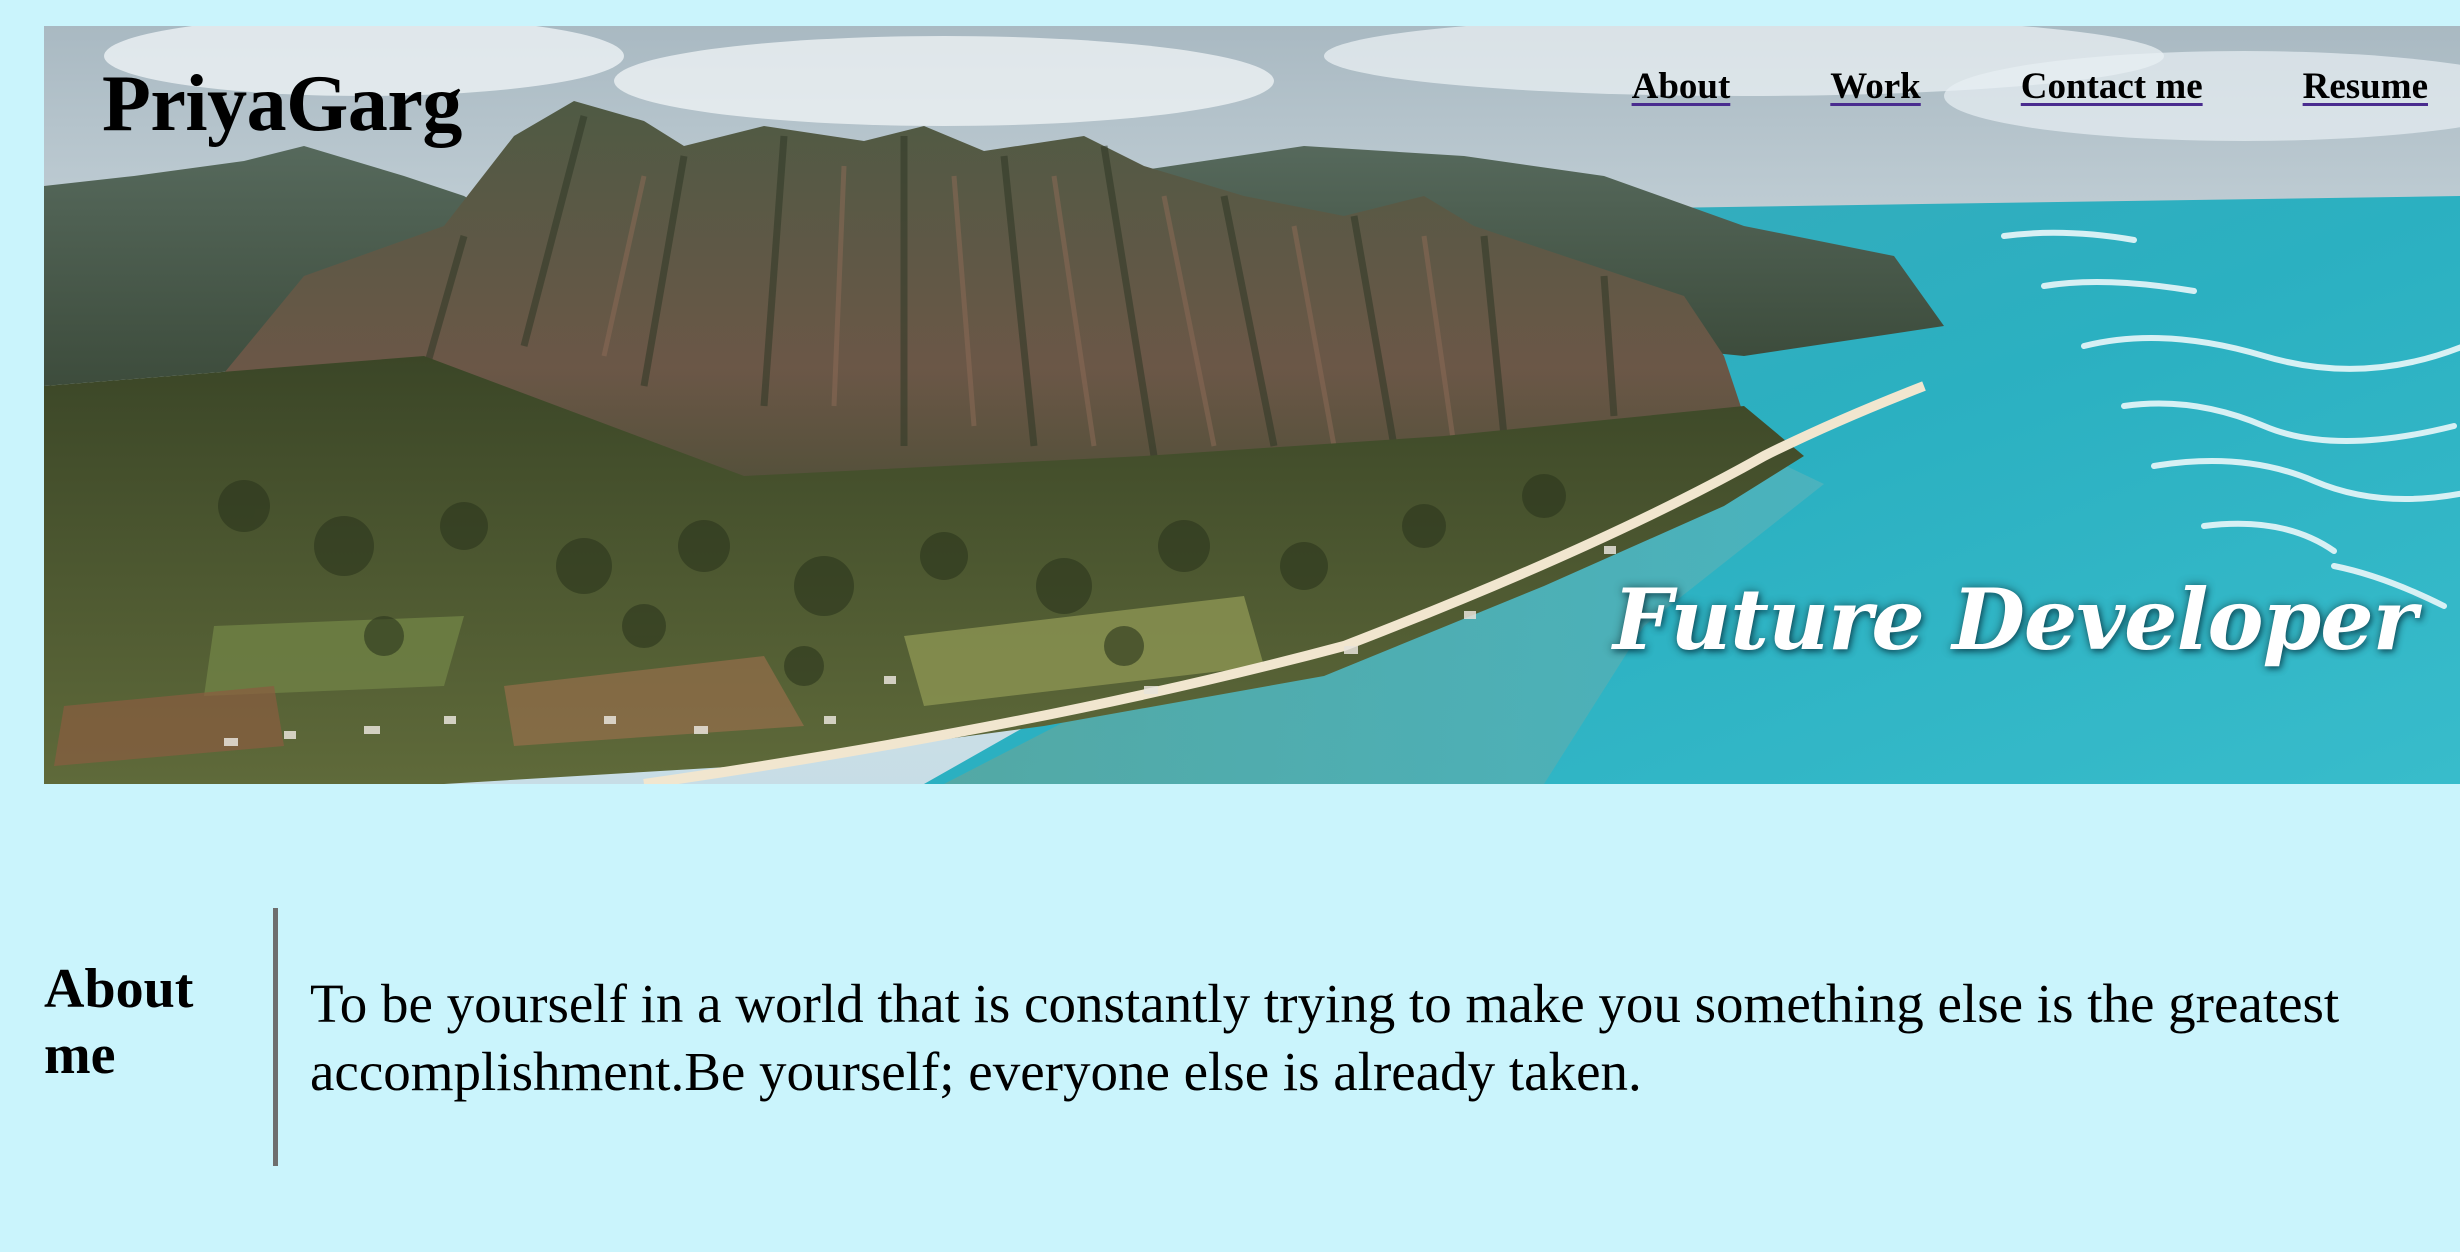 The height and width of the screenshot is (1252, 2460). I want to click on nav-link-contact: Contact me, so click(2112, 86).